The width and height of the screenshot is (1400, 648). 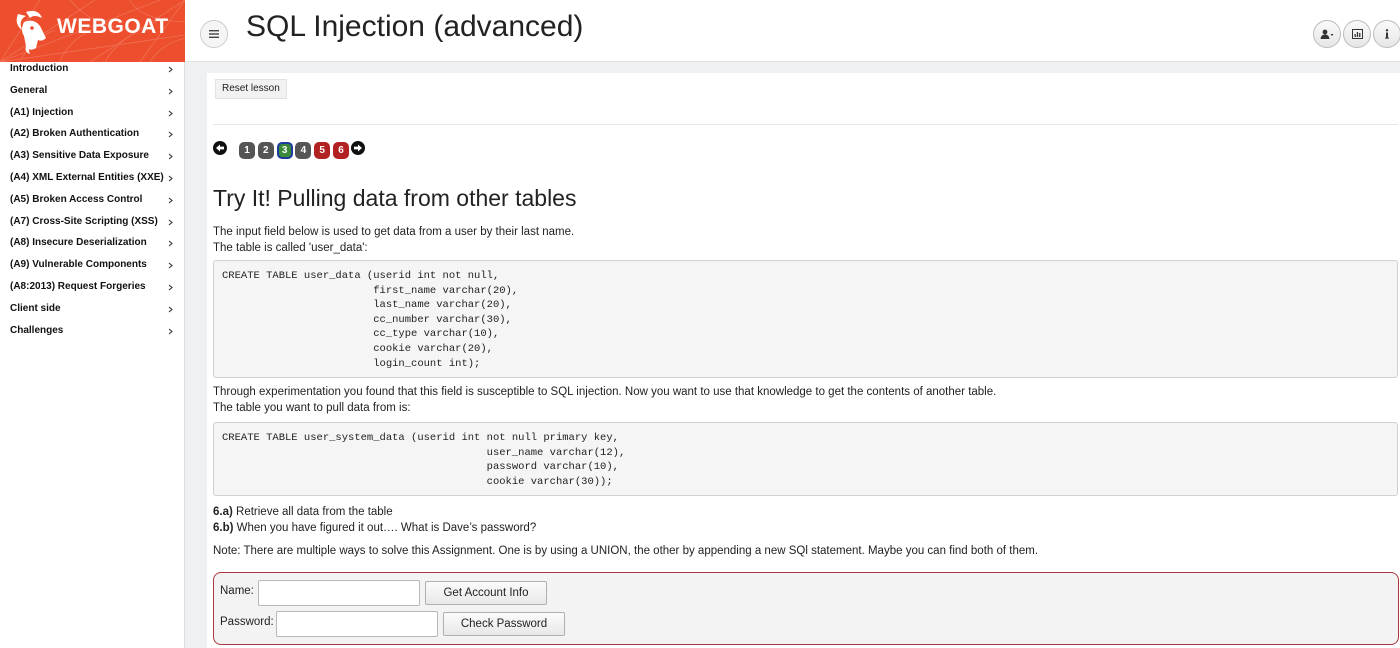 What do you see at coordinates (290, 248) in the screenshot?
I see `intro-line-2: The table is called 'user_data':` at bounding box center [290, 248].